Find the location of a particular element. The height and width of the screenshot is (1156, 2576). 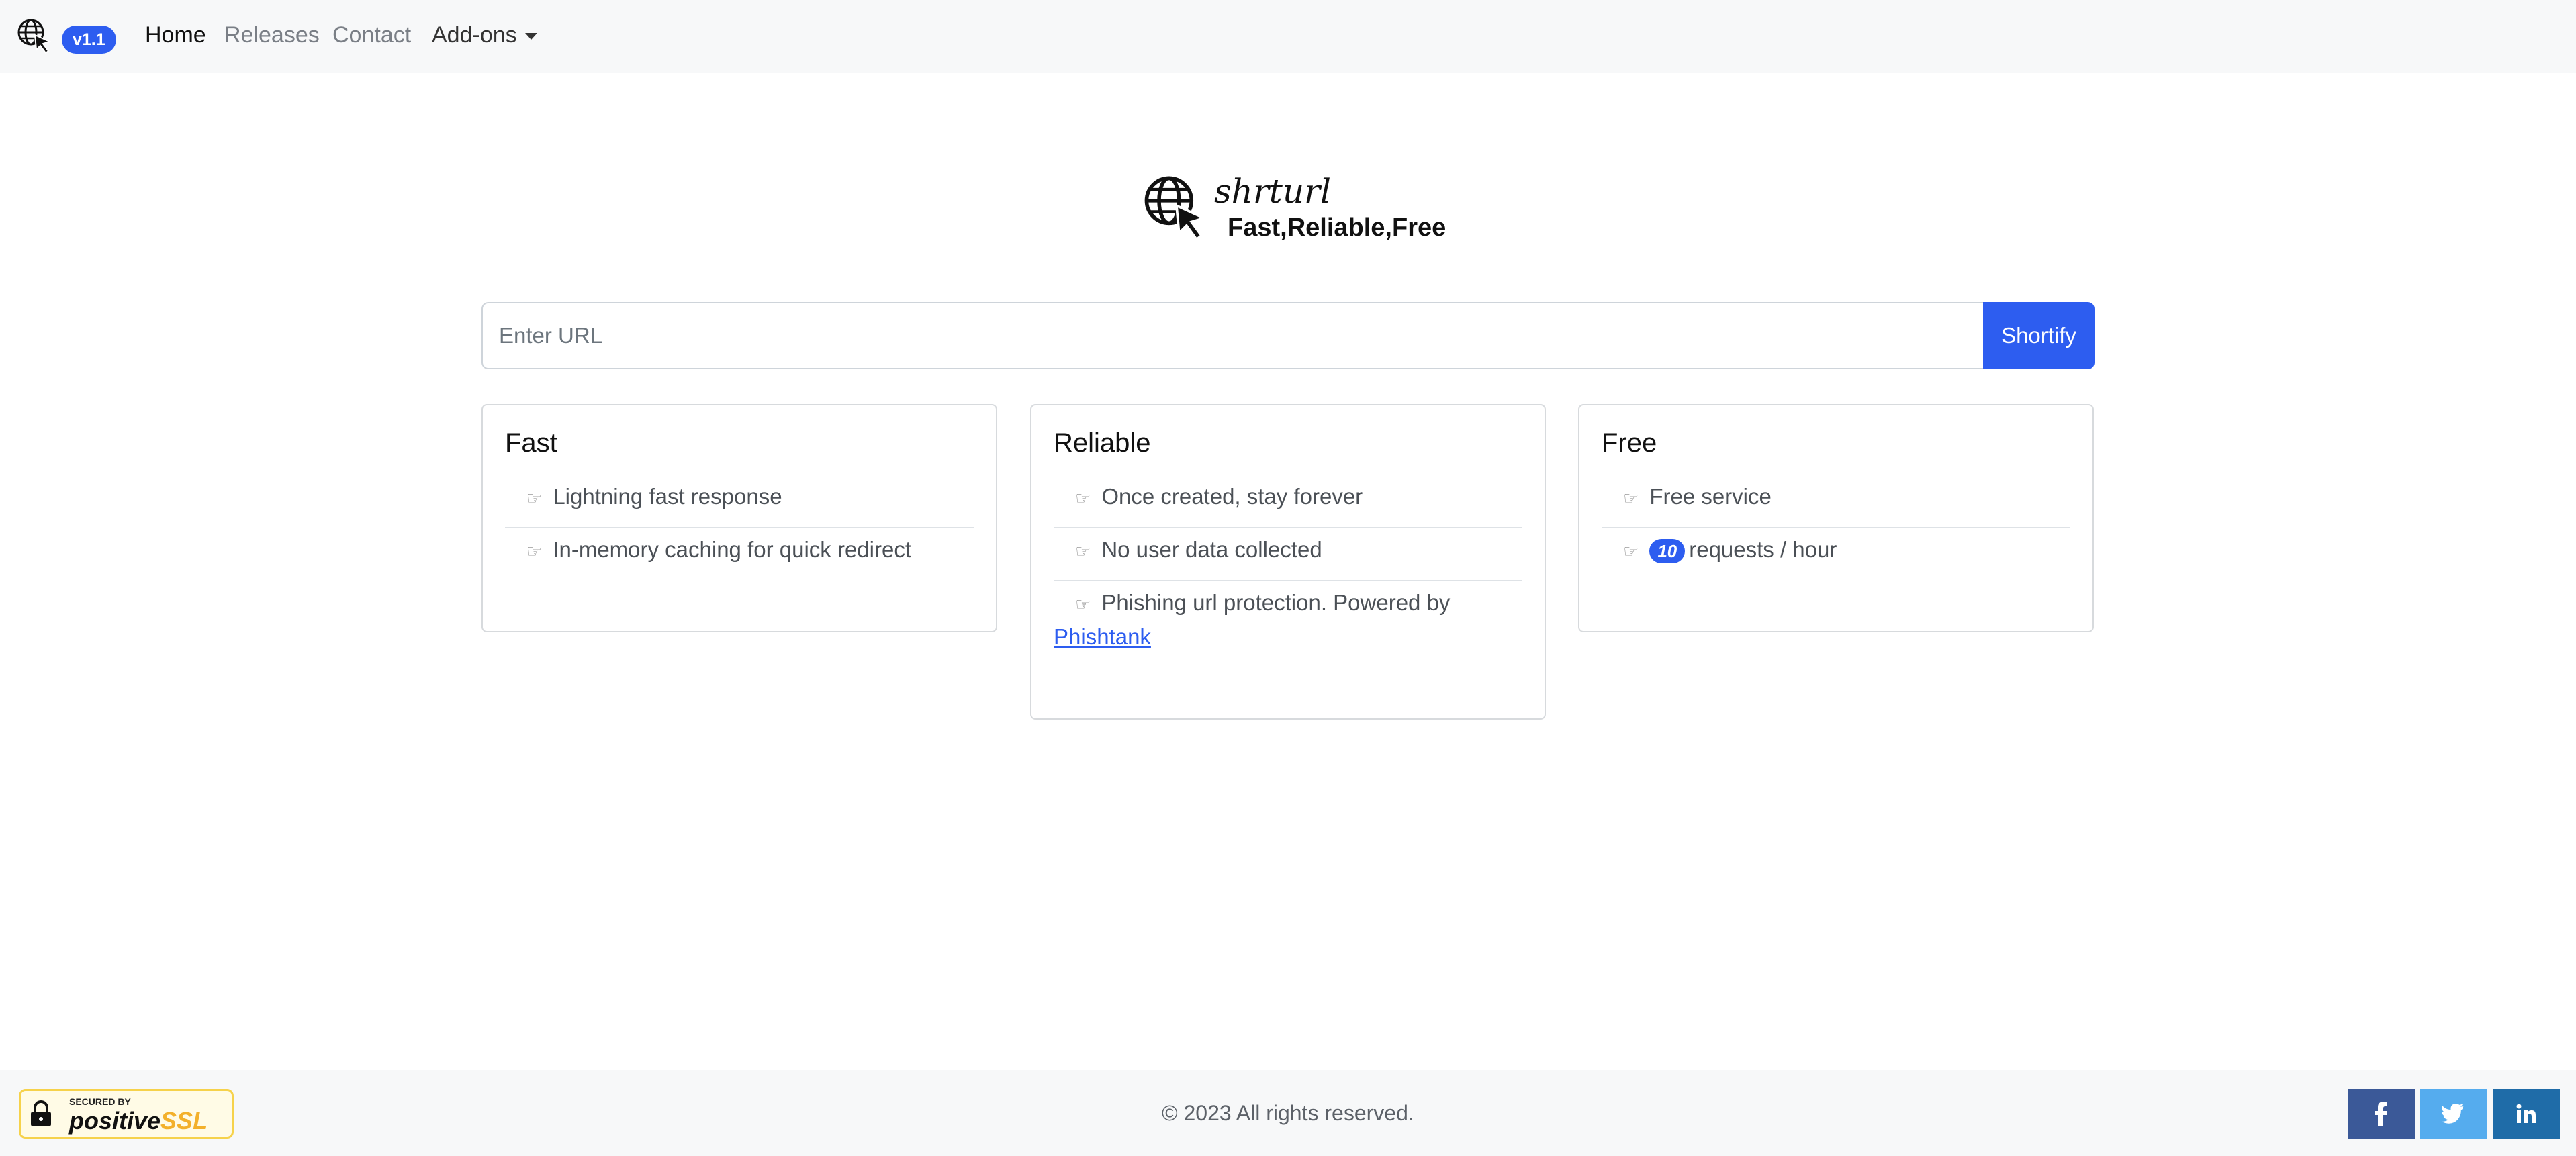

navbar: v1.1 Home Releases Contact Add-ons is located at coordinates (1288, 37).